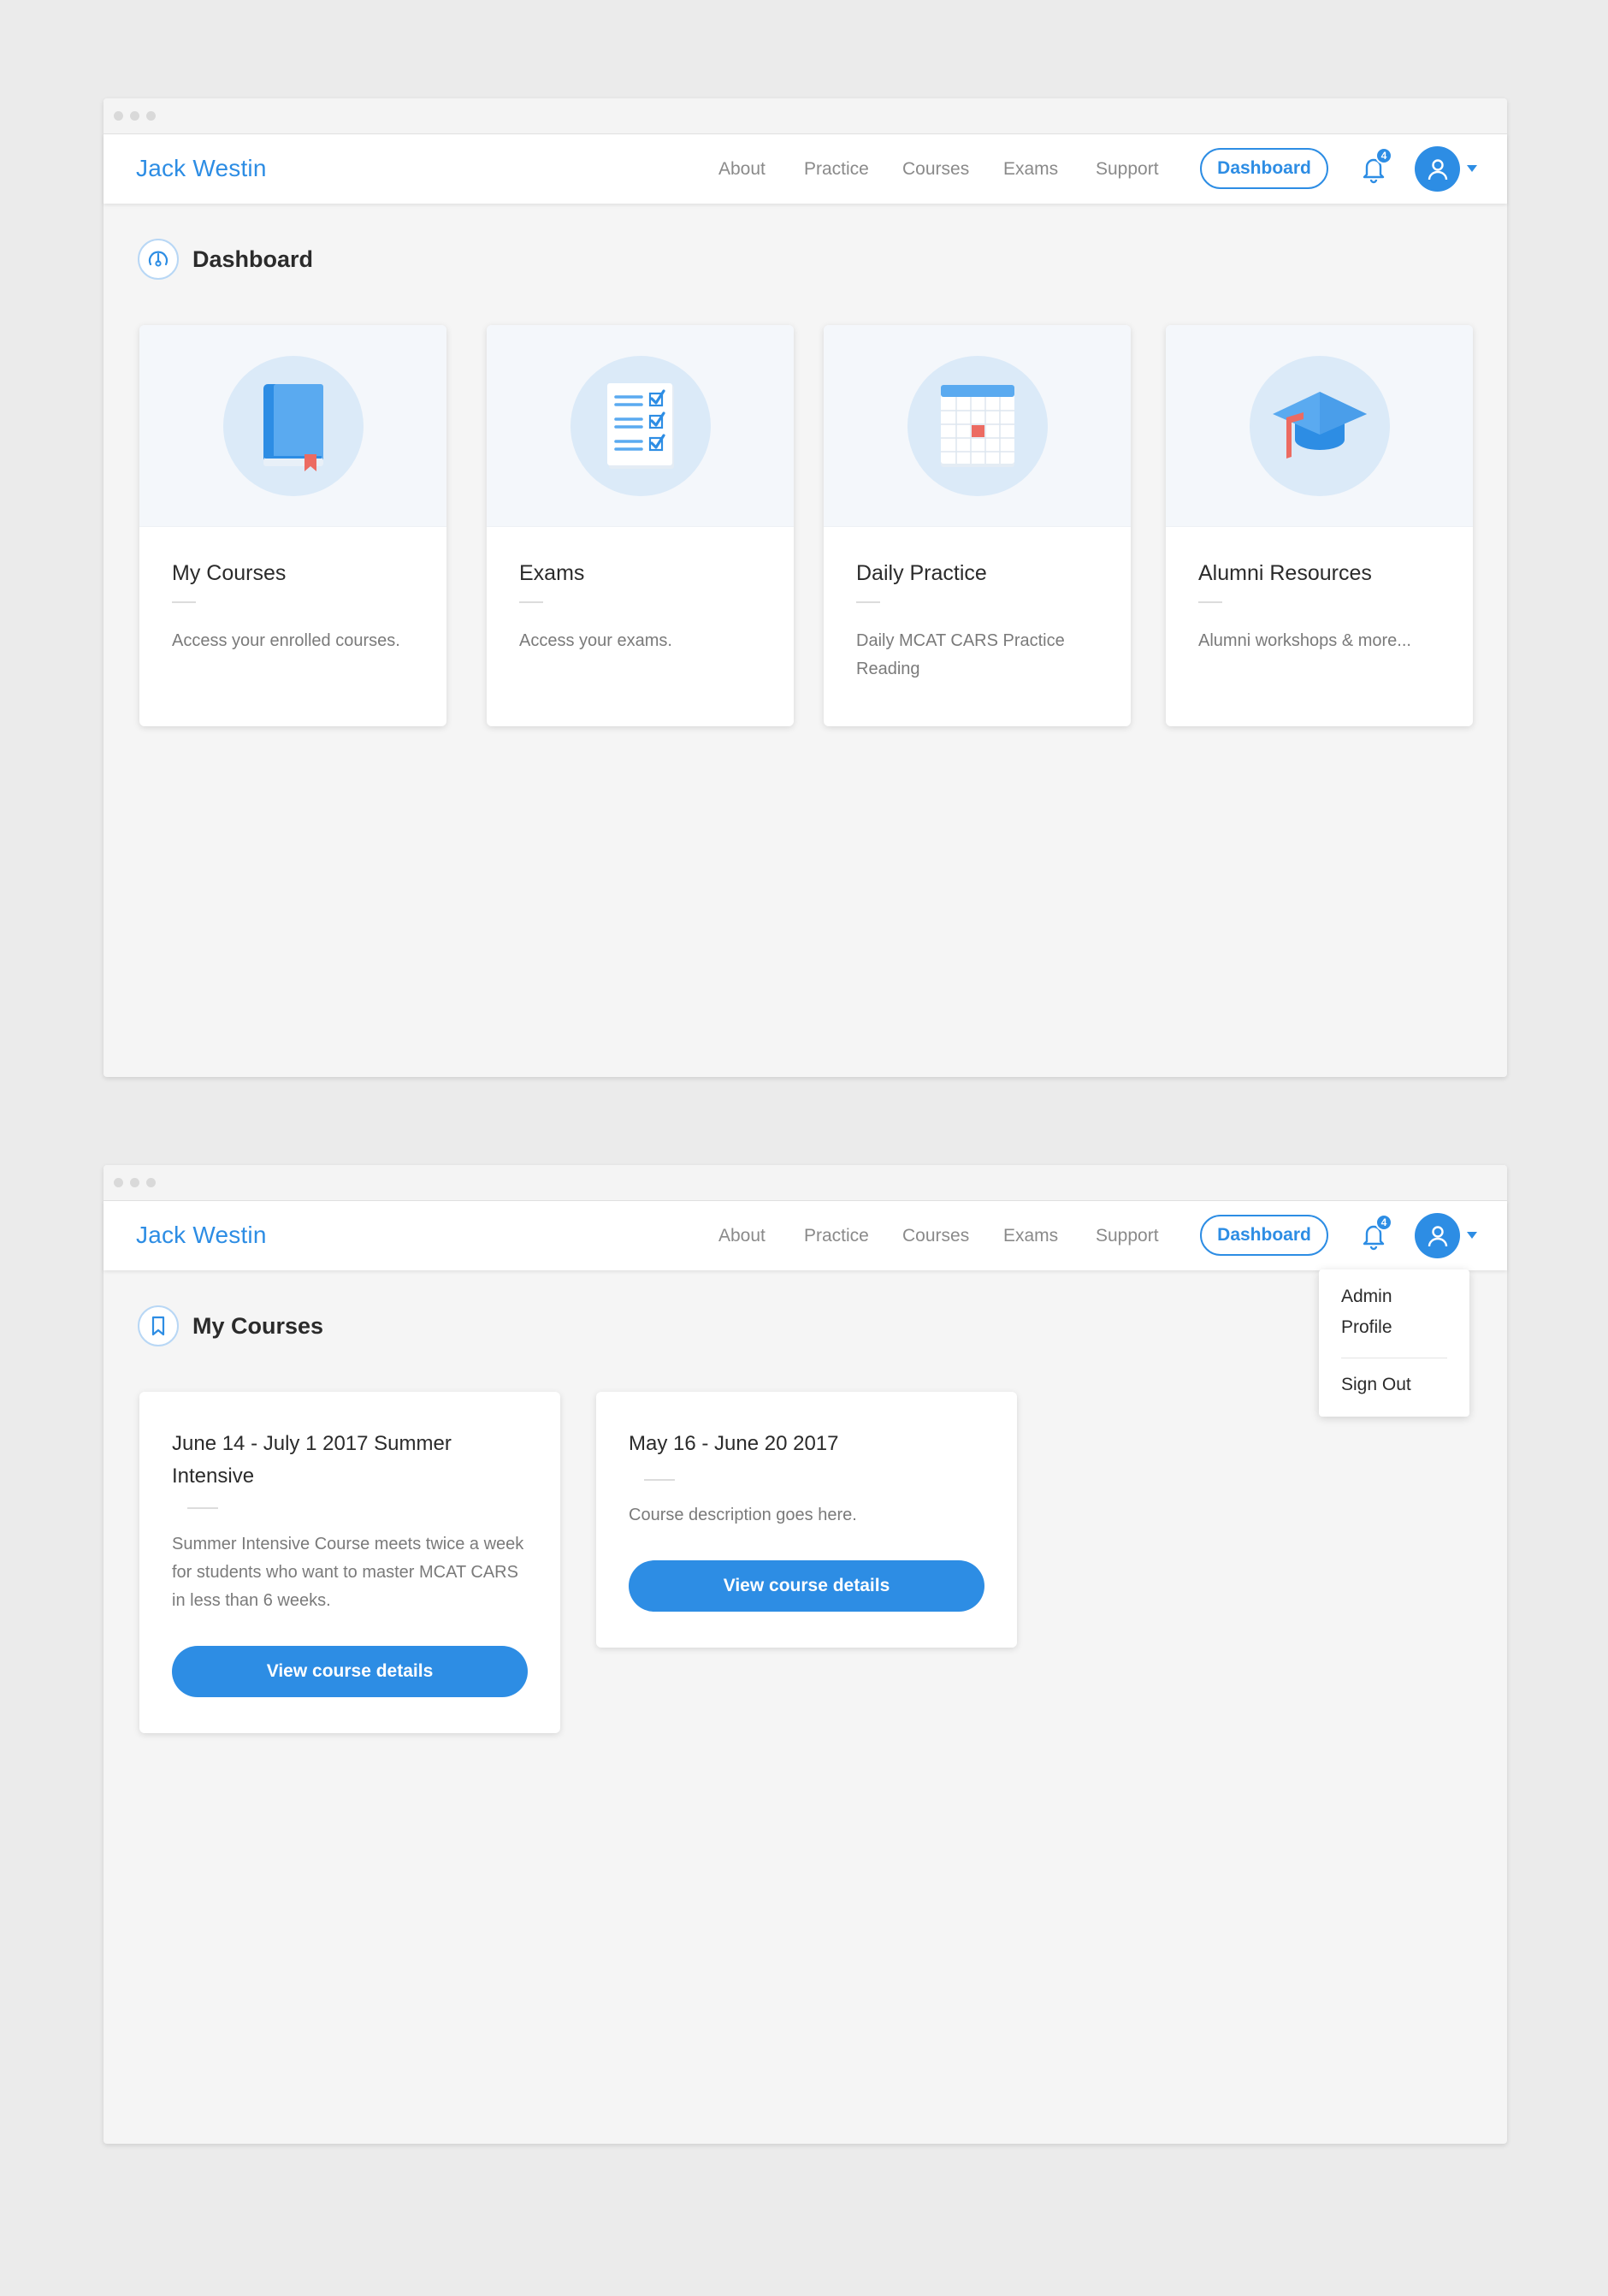  Describe the element at coordinates (229, 573) in the screenshot. I see `card-title: My Courses` at that location.